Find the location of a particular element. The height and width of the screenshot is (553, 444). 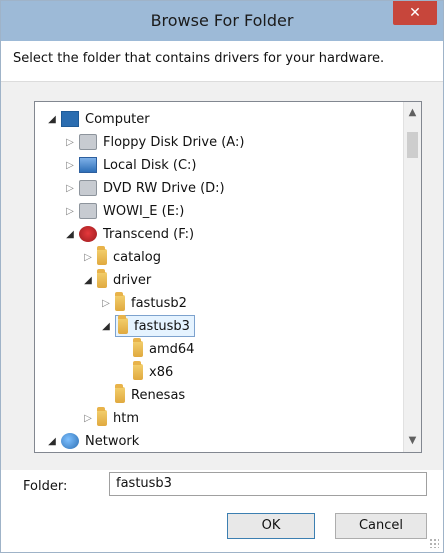

vertical-scrollbar: ▲ ▼ is located at coordinates (412, 277).